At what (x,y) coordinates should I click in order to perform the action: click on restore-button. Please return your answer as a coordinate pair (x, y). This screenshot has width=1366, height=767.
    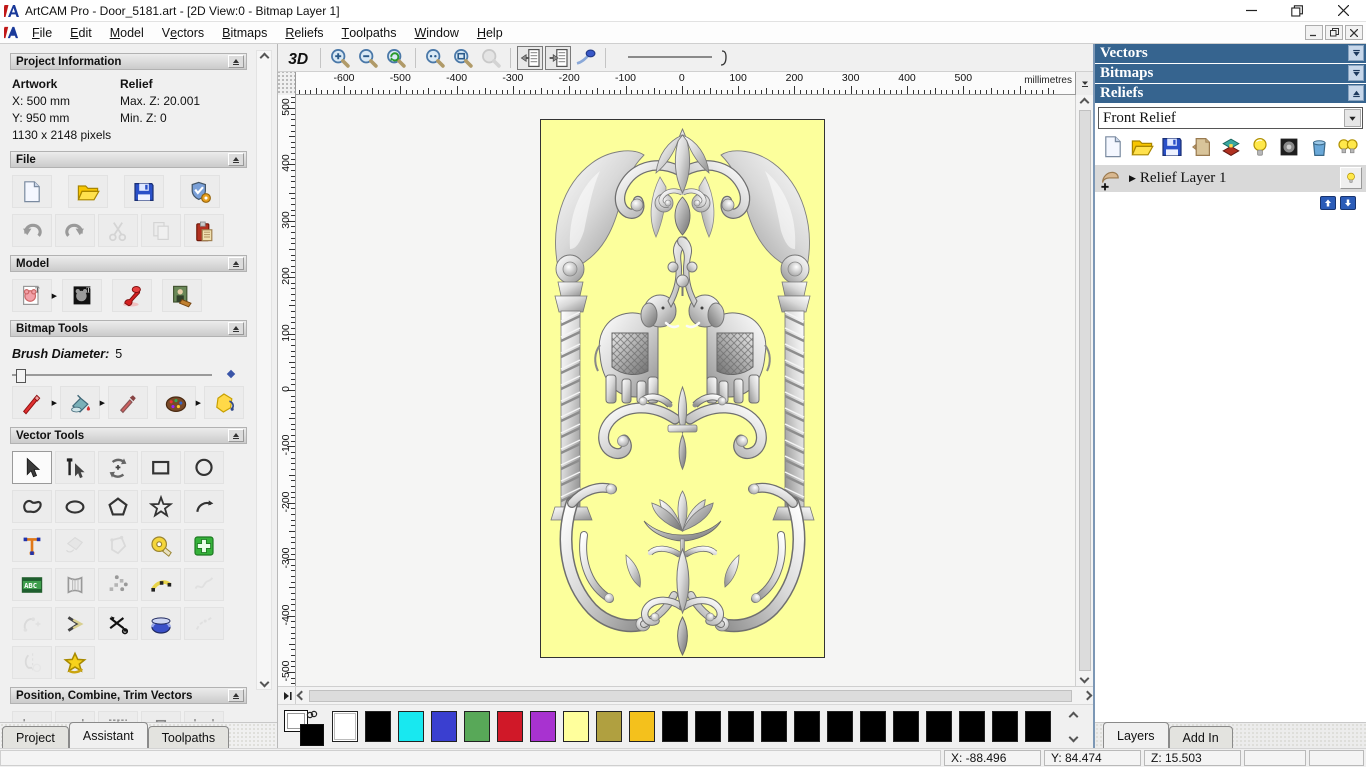
    Looking at the image, I should click on (1297, 11).